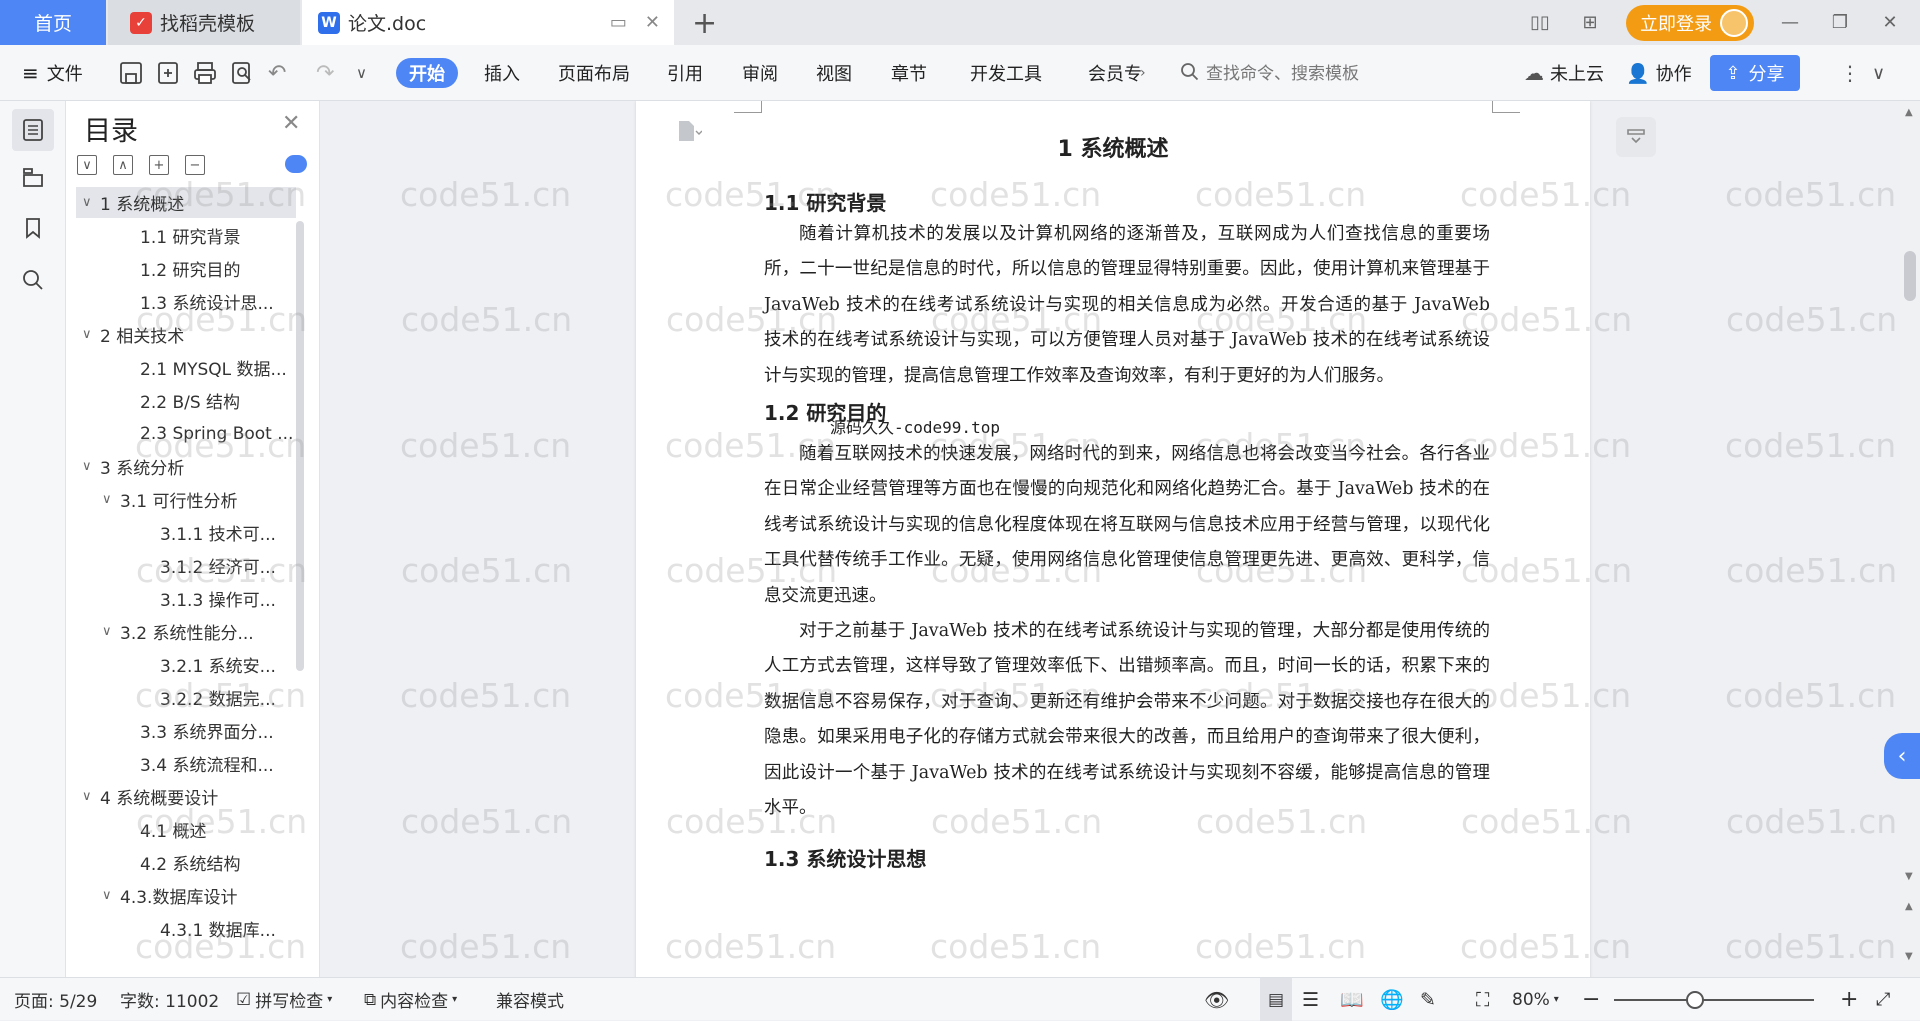 This screenshot has height=1021, width=1920. Describe the element at coordinates (1428, 999) in the screenshot. I see `write-mode-icon: ✎` at that location.